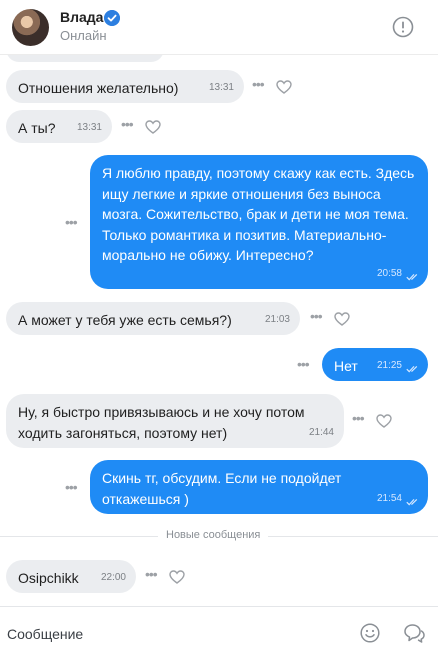 Image resolution: width=438 pixels, height=661 pixels. I want to click on message-text: Отношения желательно), so click(98, 88).